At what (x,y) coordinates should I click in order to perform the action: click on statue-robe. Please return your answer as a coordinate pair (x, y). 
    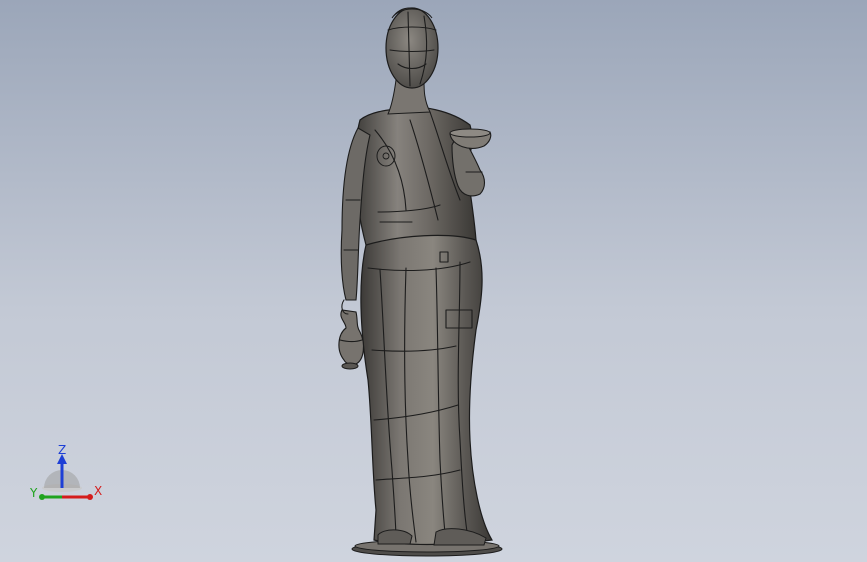
    Looking at the image, I should click on (426, 389).